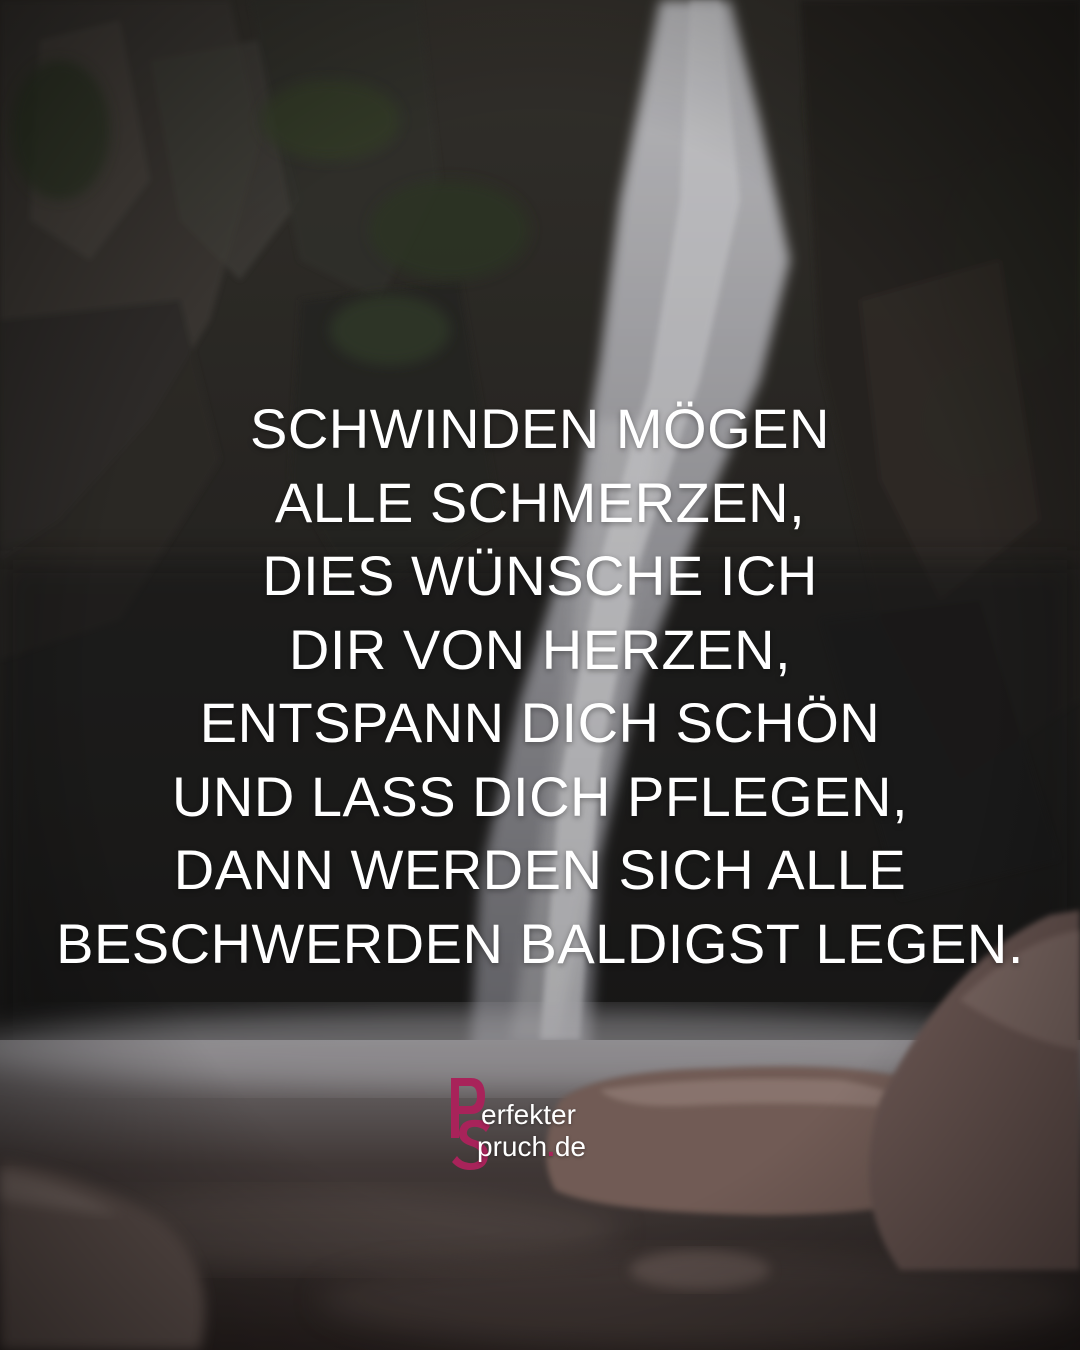 This screenshot has width=1080, height=1350. What do you see at coordinates (540, 428) in the screenshot?
I see `quote-line-1: SCHWINDEN MÖGEN` at bounding box center [540, 428].